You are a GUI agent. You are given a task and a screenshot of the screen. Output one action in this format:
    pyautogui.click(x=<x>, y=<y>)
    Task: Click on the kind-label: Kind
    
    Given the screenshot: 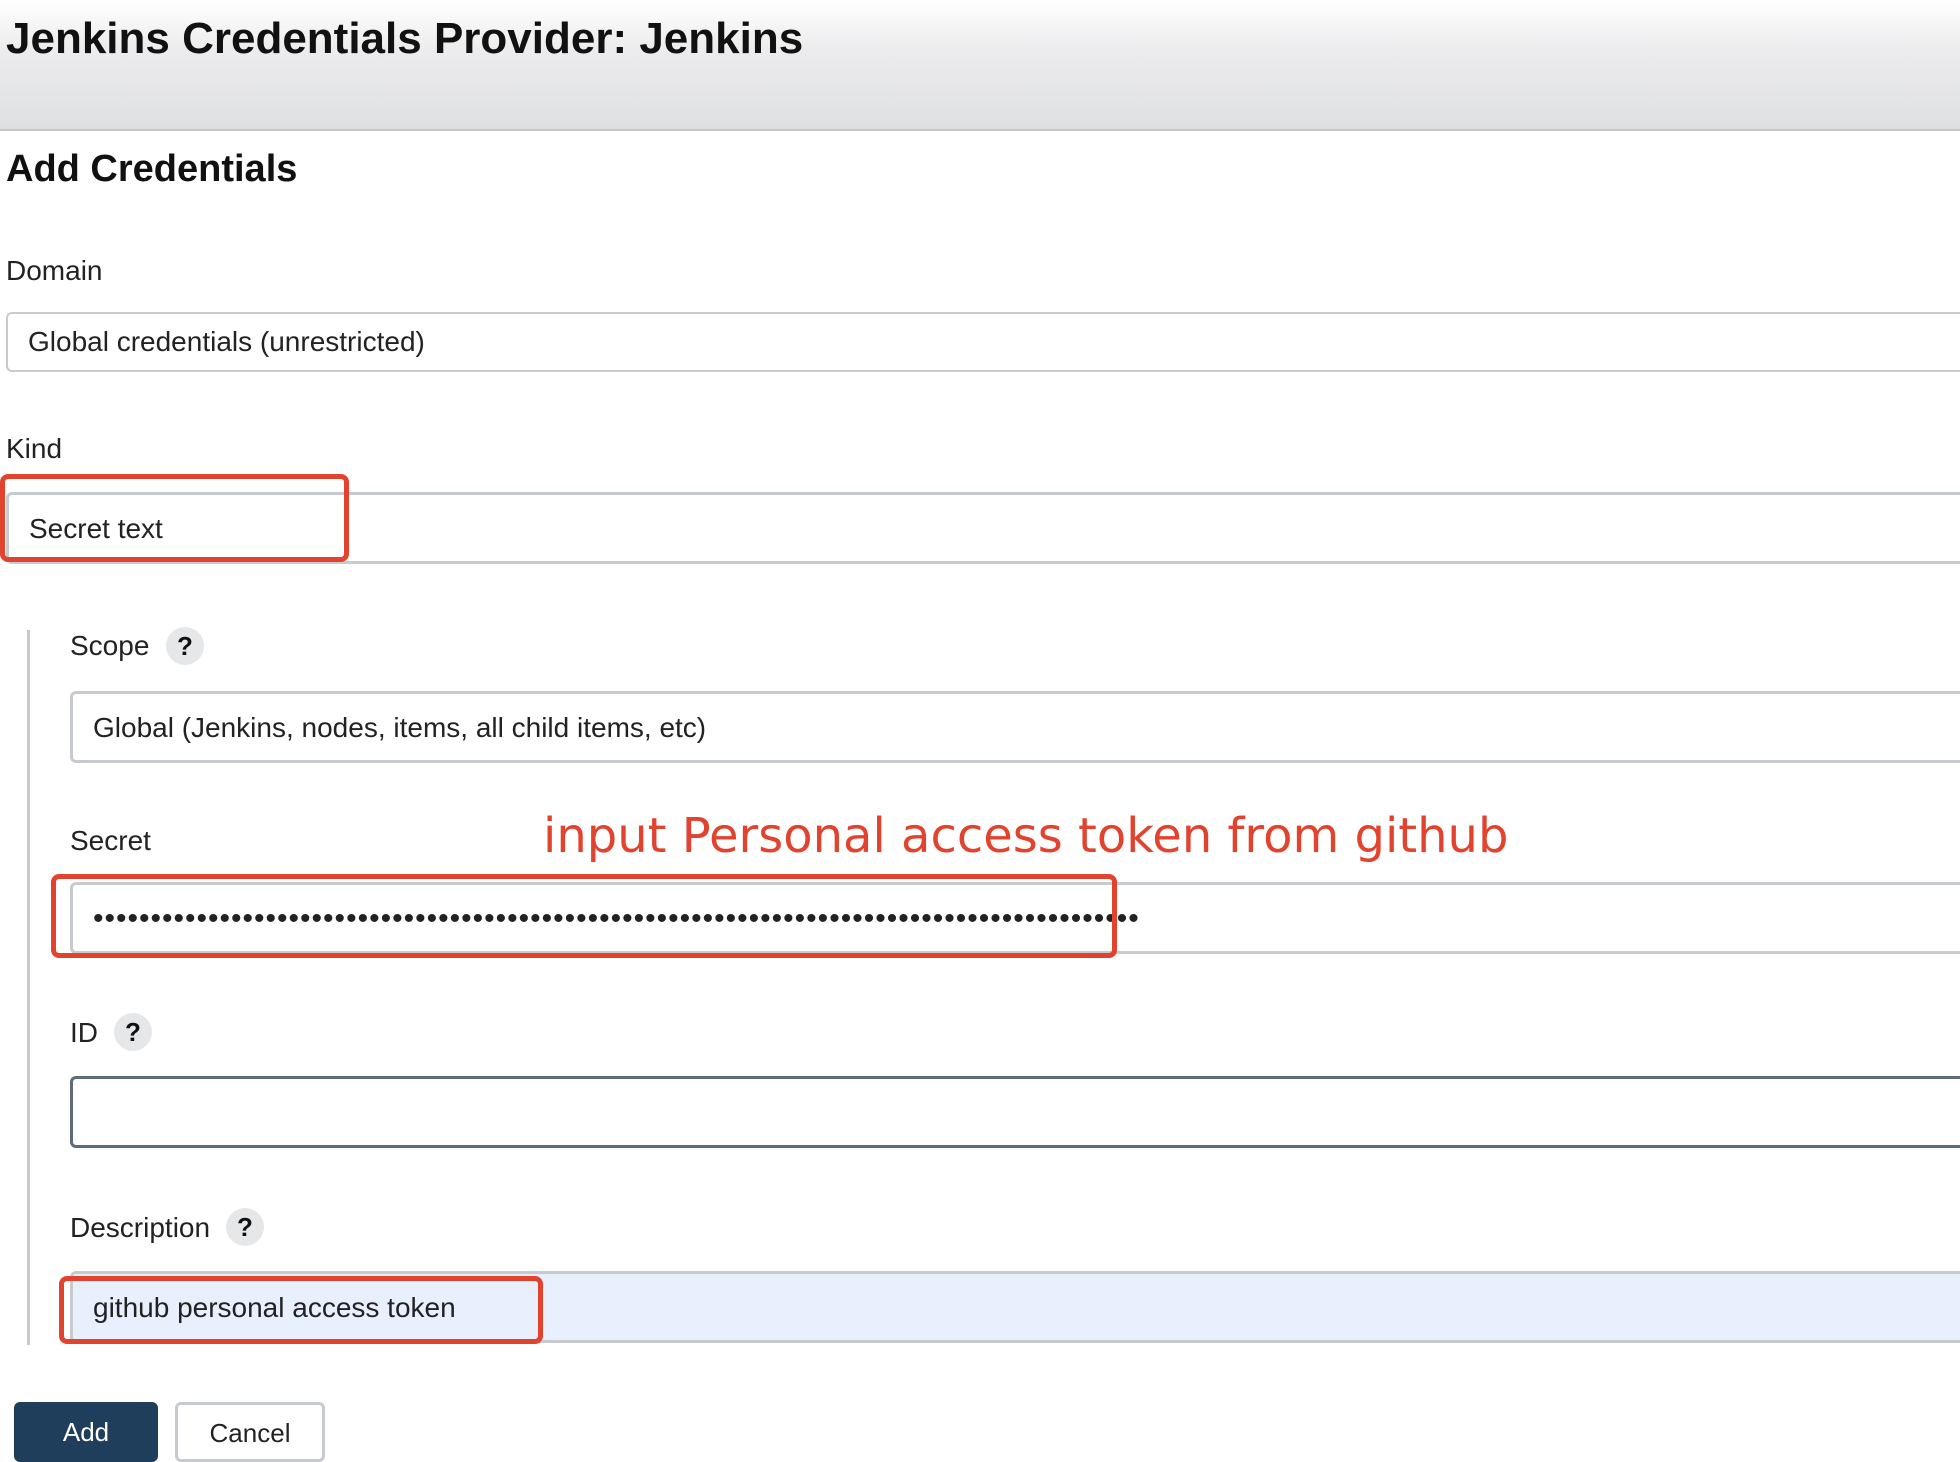 What is the action you would take?
    pyautogui.click(x=34, y=448)
    